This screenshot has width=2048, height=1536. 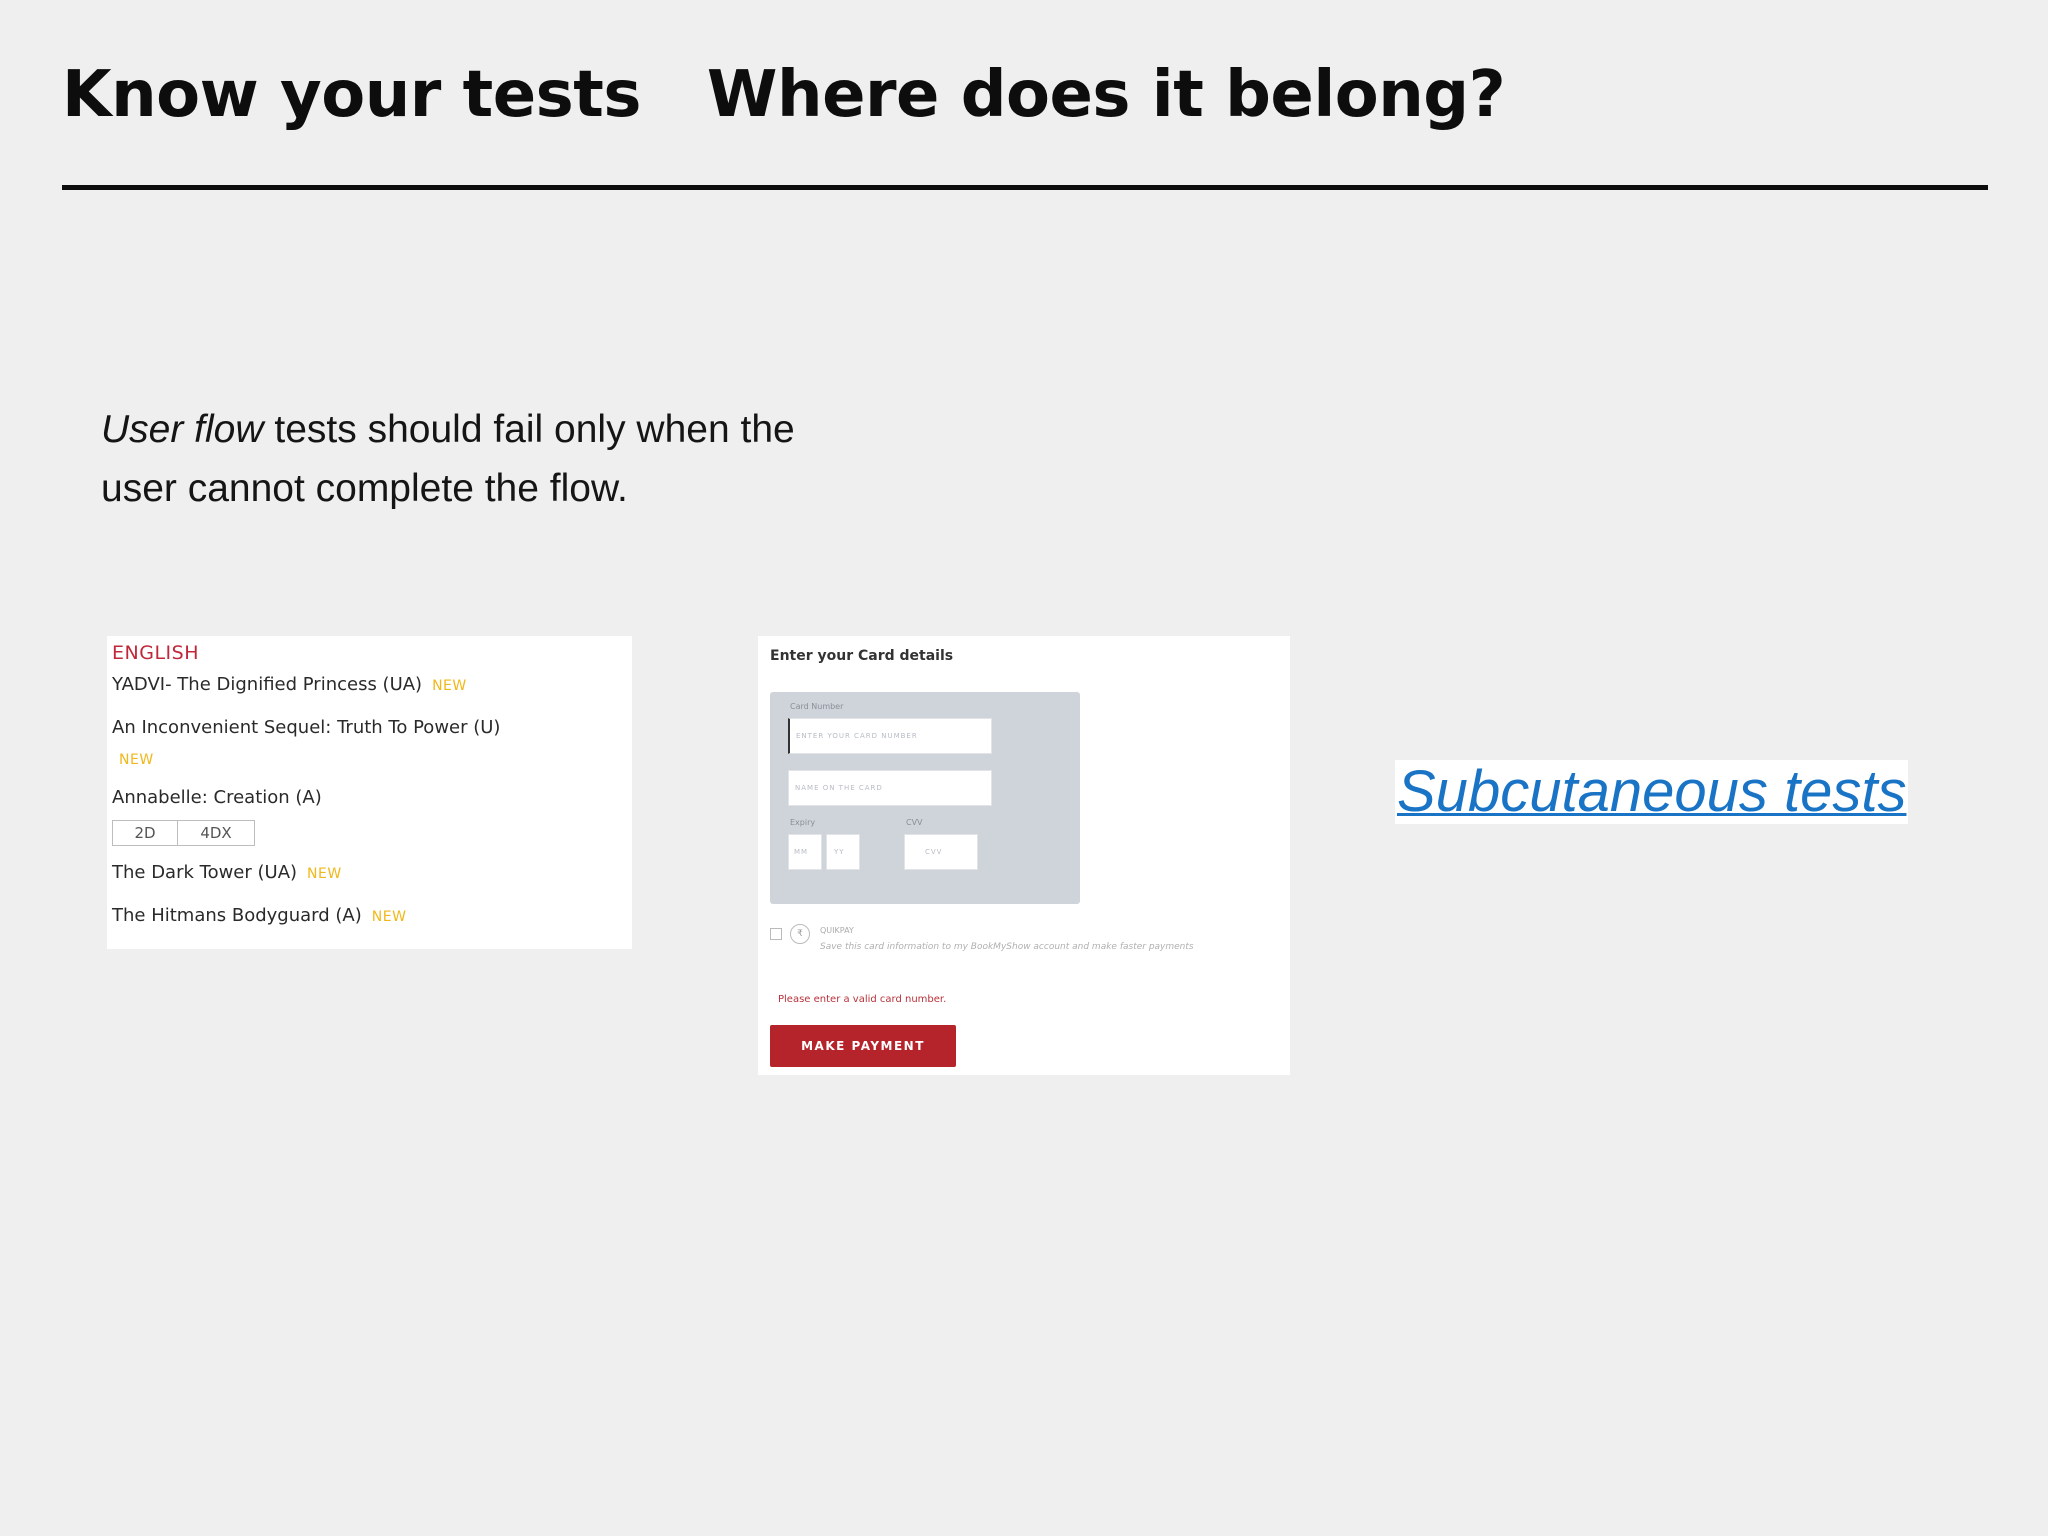 I want to click on body-emphasis: User flow, so click(x=182, y=429).